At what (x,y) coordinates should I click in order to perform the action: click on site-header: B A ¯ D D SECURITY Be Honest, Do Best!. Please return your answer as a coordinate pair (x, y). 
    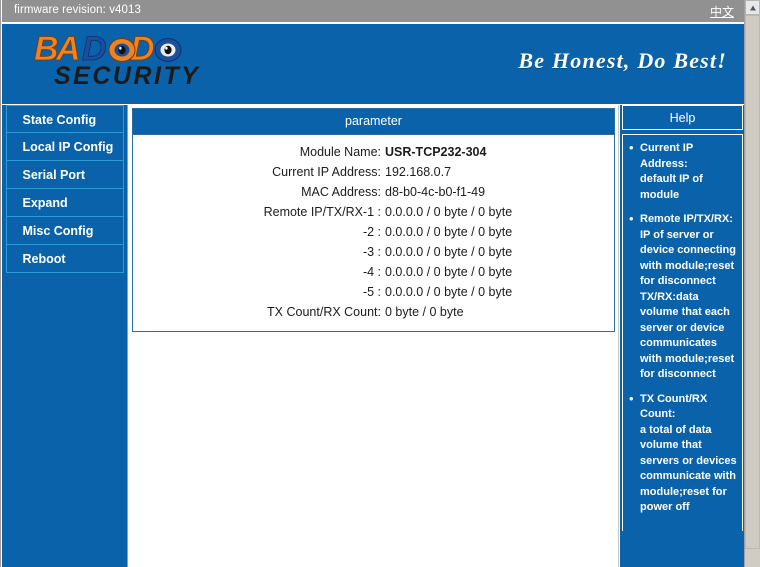
    Looking at the image, I should click on (373, 64).